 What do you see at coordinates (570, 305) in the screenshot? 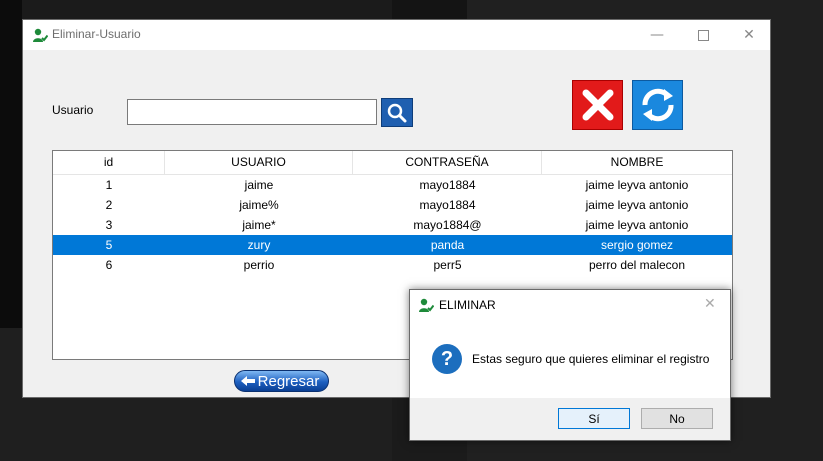
I see `dialog-titlebar: ELIMINAR ✕` at bounding box center [570, 305].